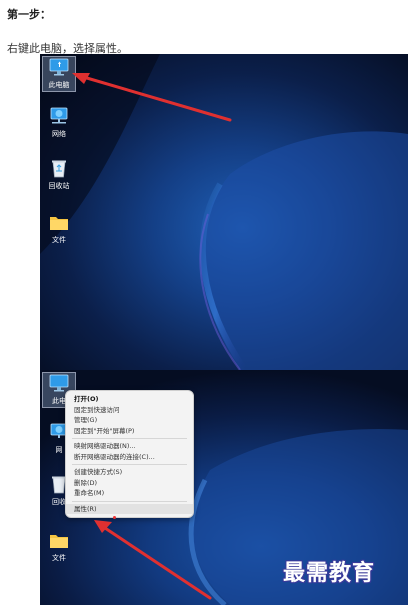 This screenshot has height=605, width=408. Describe the element at coordinates (129, 410) in the screenshot. I see `menu-item-pin-quick-access: 固定到快速访问` at that location.